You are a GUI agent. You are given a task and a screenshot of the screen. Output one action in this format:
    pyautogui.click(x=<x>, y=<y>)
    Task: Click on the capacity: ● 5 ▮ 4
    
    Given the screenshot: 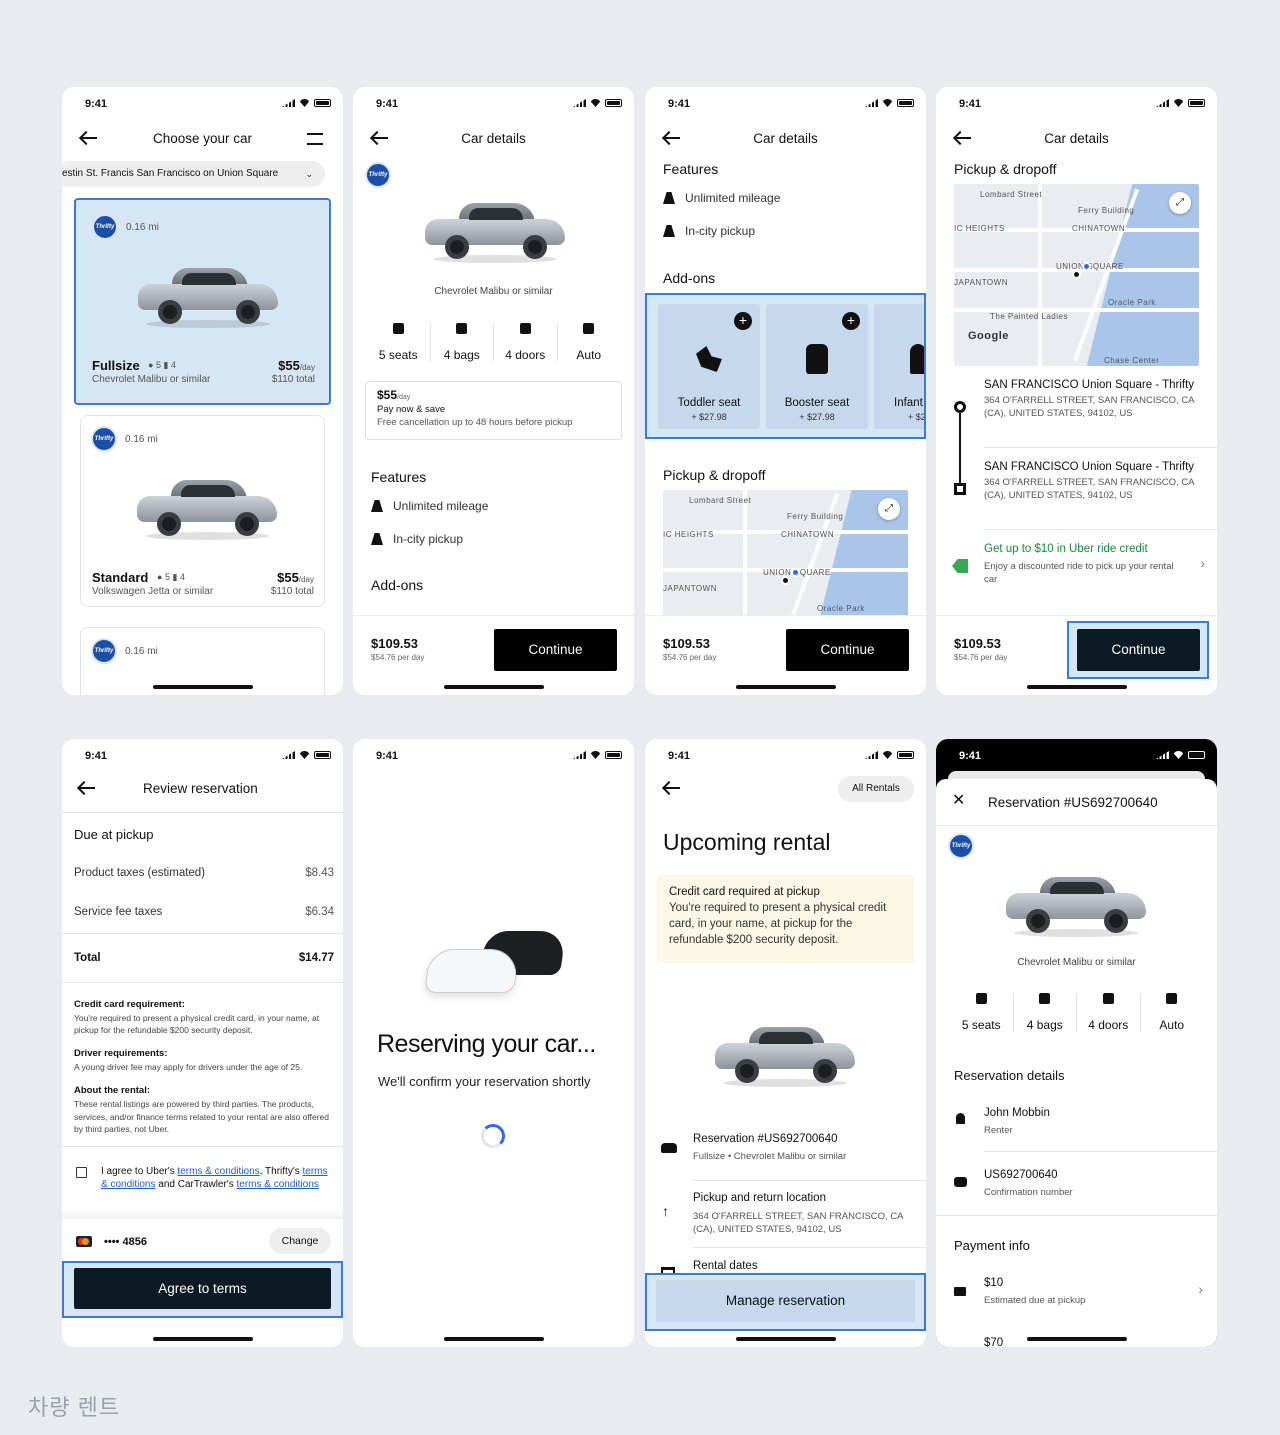 What is the action you would take?
    pyautogui.click(x=162, y=365)
    